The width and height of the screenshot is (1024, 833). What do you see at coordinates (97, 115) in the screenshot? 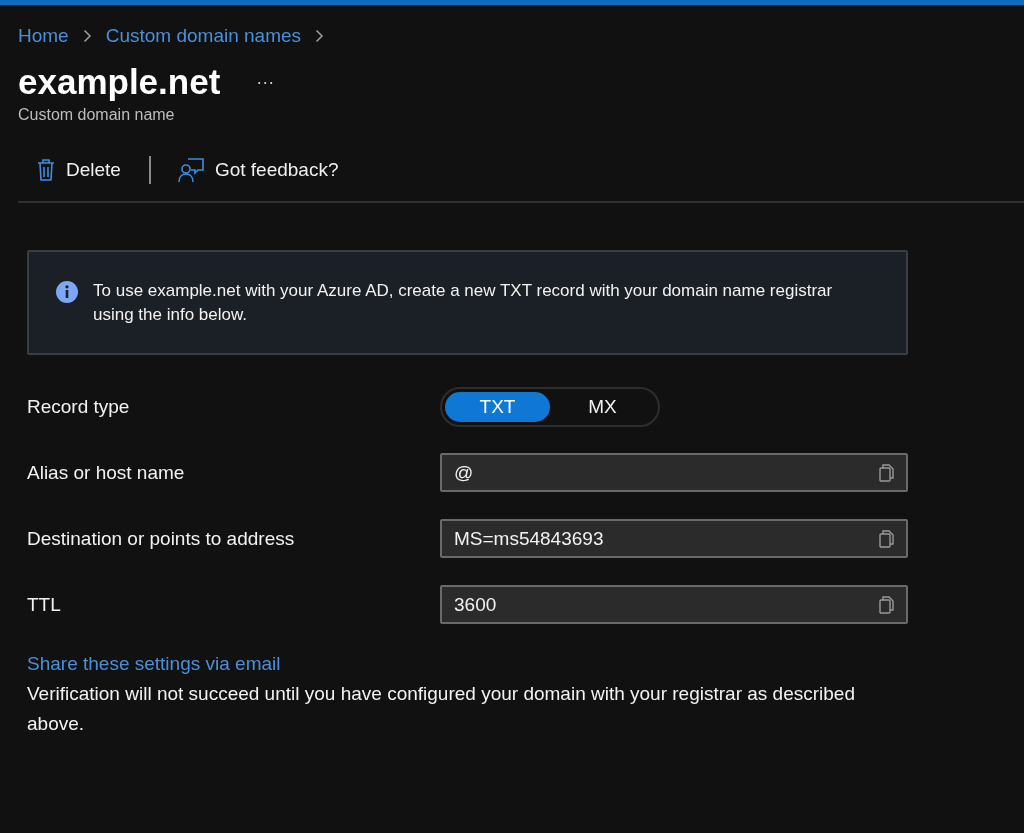
I see `page-subtitle: Custom domain name` at bounding box center [97, 115].